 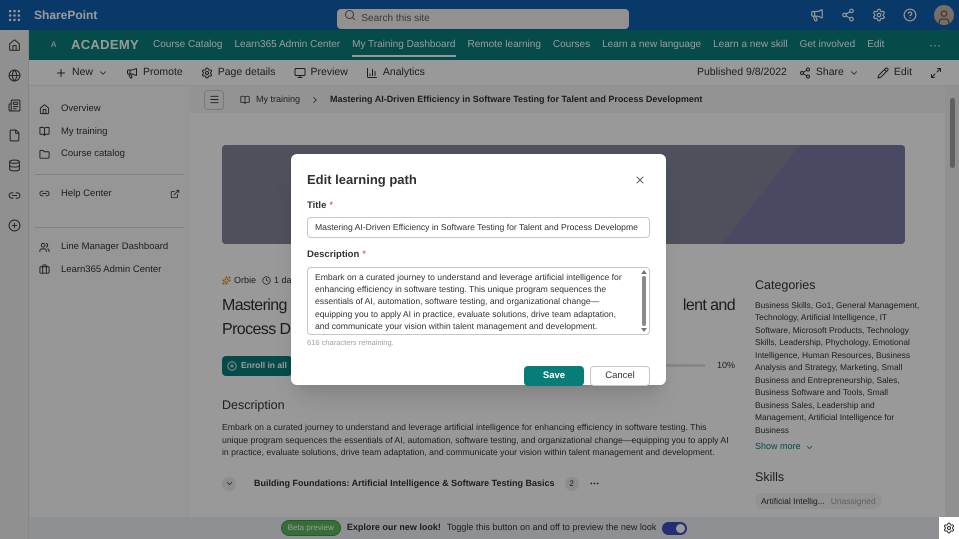 I want to click on link-icon, so click(x=44, y=194).